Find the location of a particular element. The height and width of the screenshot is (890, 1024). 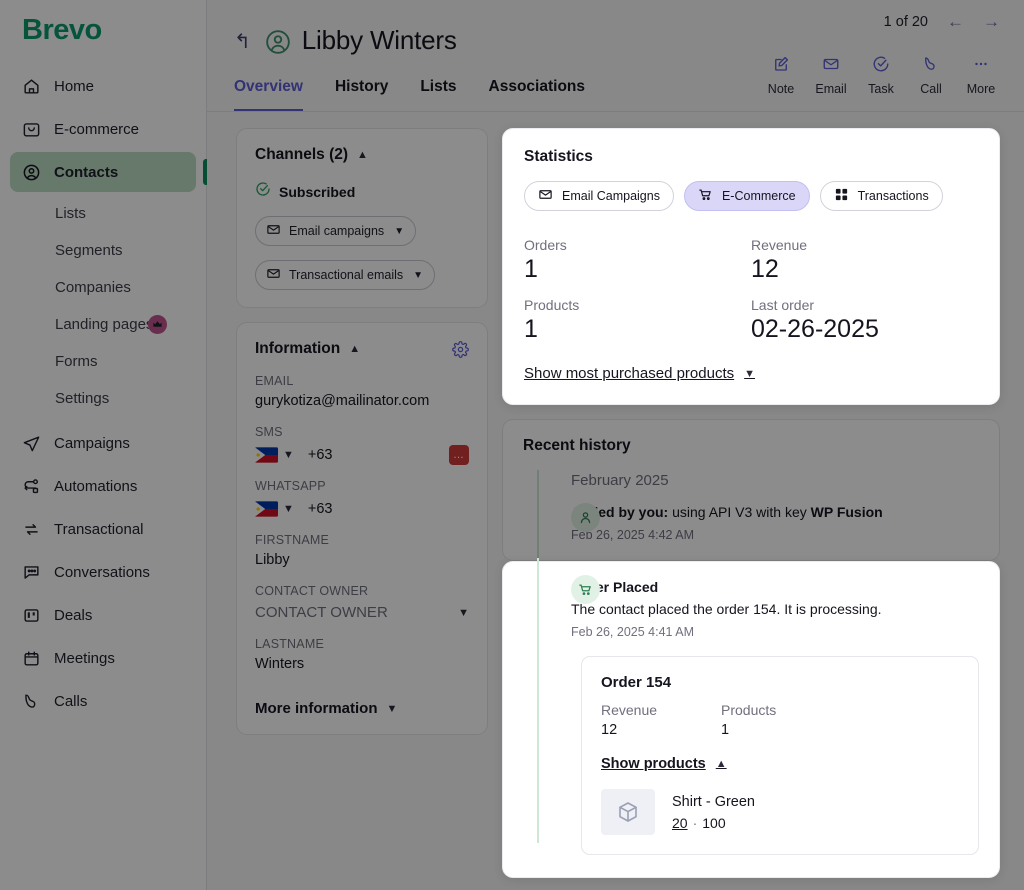

sidebar-item-label: Deals is located at coordinates (73, 615).